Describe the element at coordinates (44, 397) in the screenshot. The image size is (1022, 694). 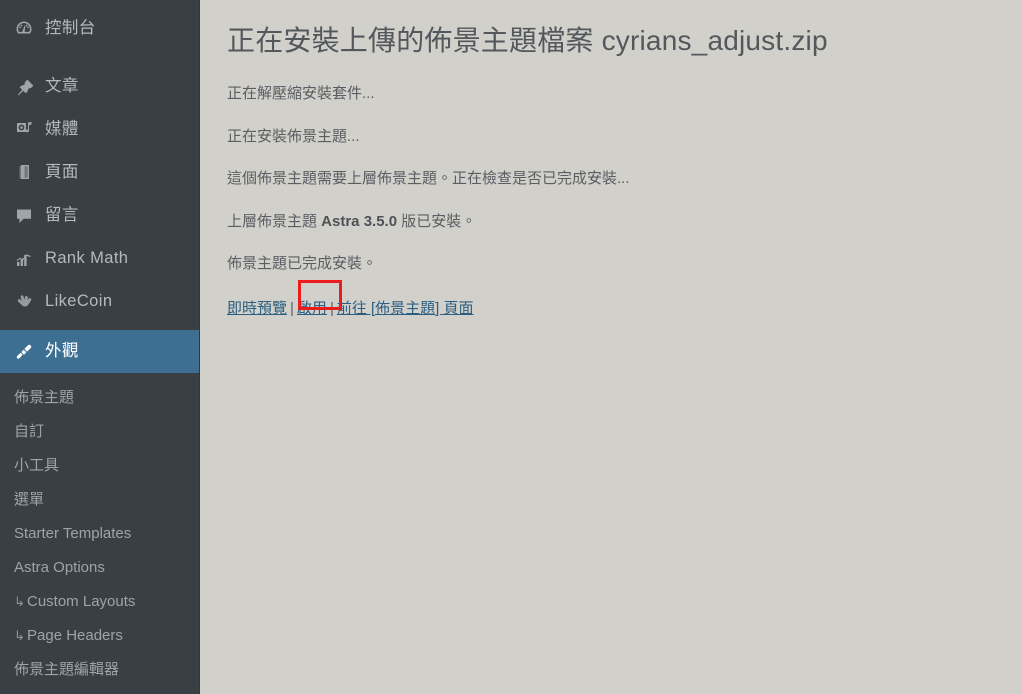
I see `submenu-item-label: 佈景主題` at that location.